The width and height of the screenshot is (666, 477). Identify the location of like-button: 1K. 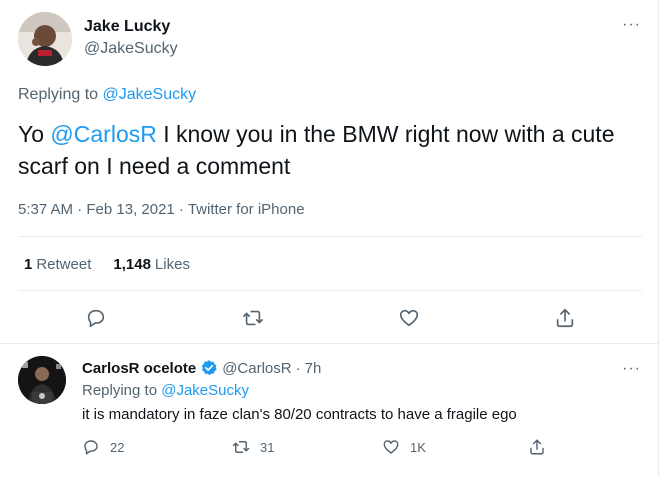
(404, 447).